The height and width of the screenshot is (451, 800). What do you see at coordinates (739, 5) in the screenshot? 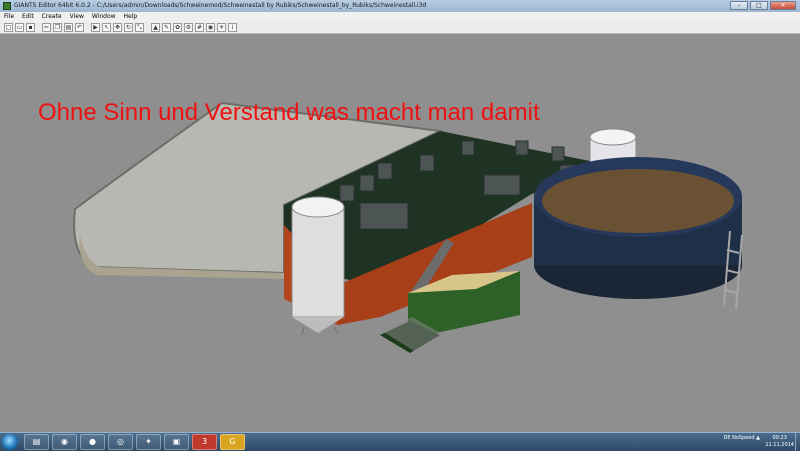
I see `minimize-button: –` at bounding box center [739, 5].